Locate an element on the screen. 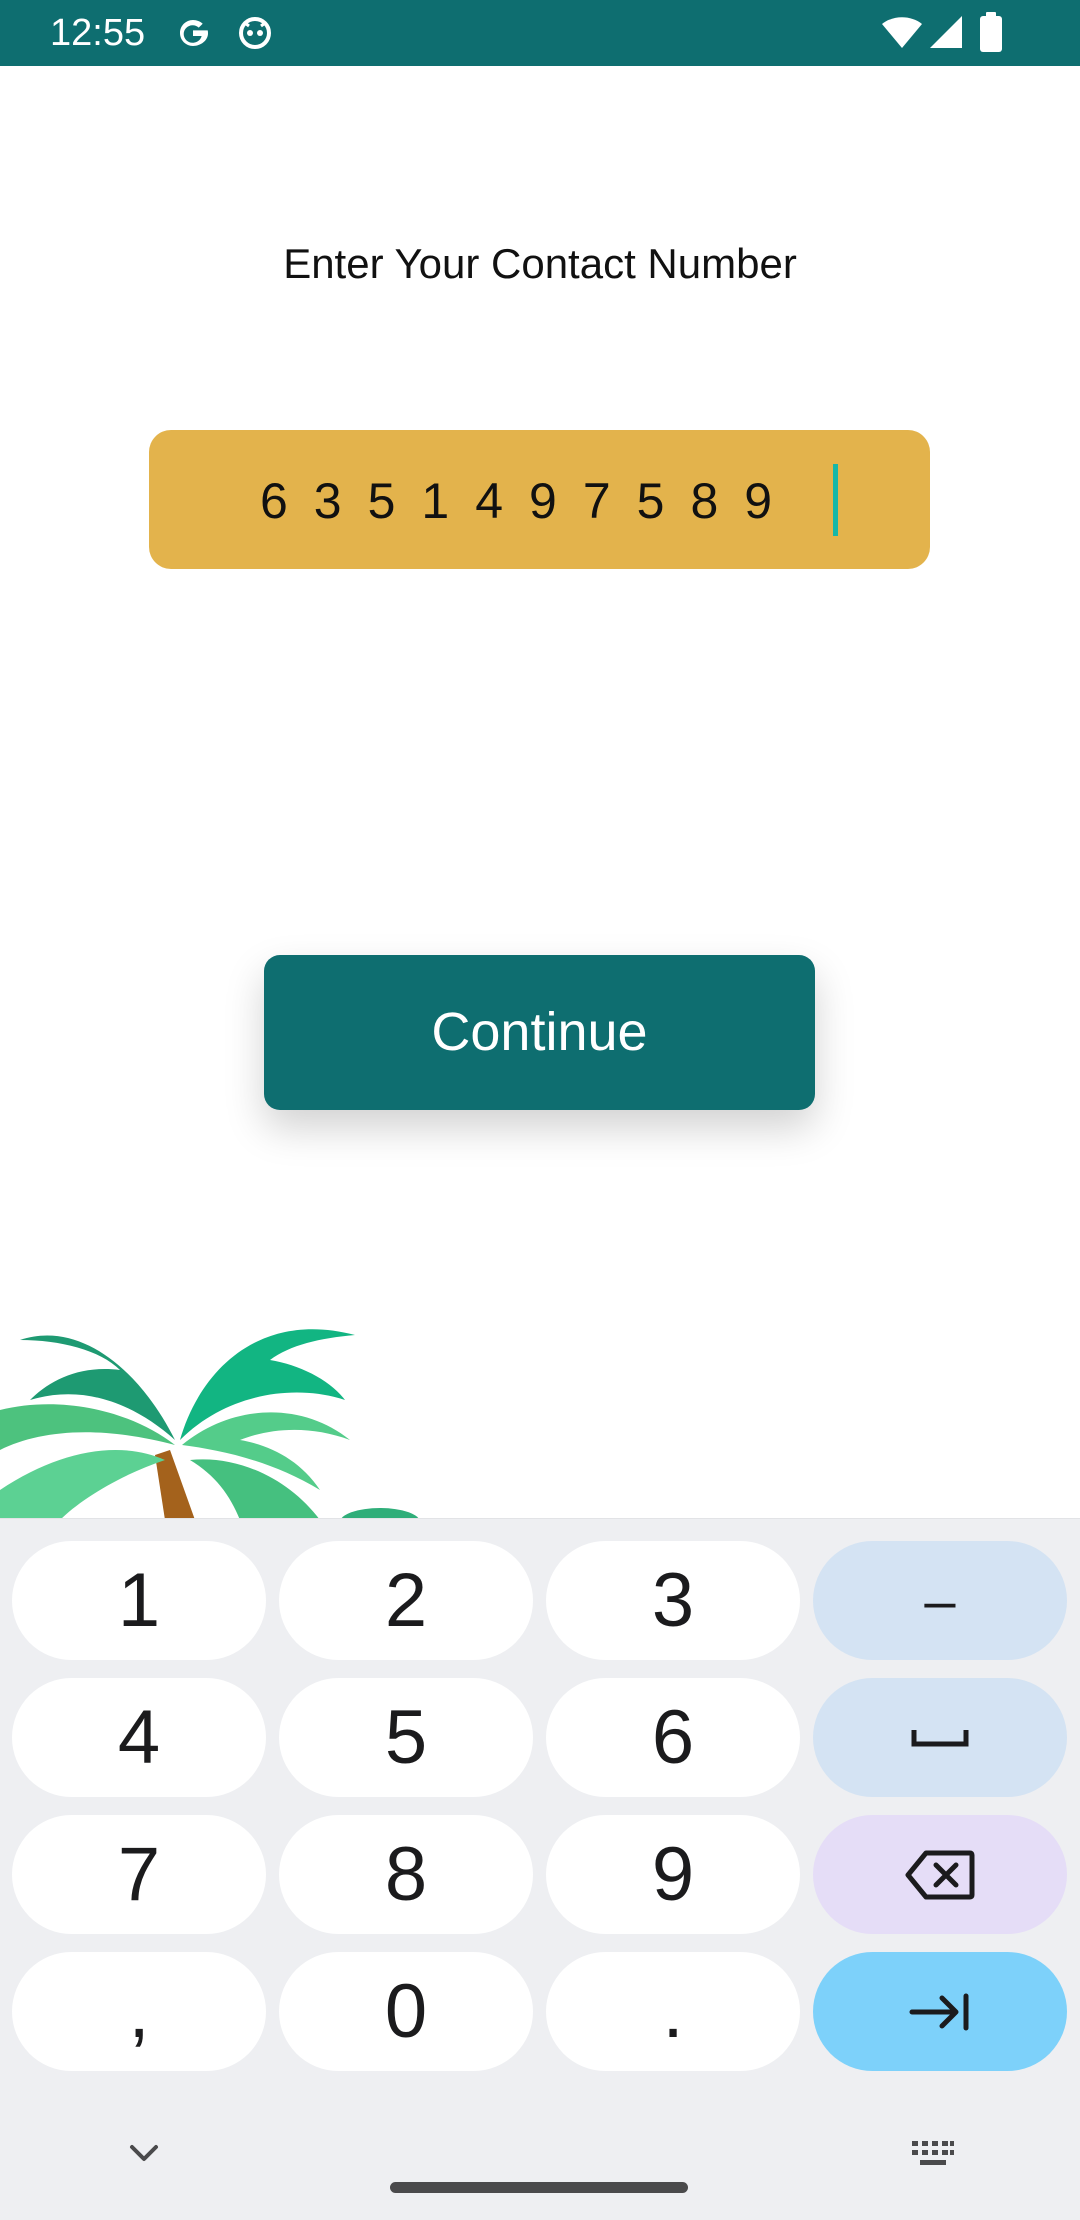  status-time: 12:55 is located at coordinates (98, 33).